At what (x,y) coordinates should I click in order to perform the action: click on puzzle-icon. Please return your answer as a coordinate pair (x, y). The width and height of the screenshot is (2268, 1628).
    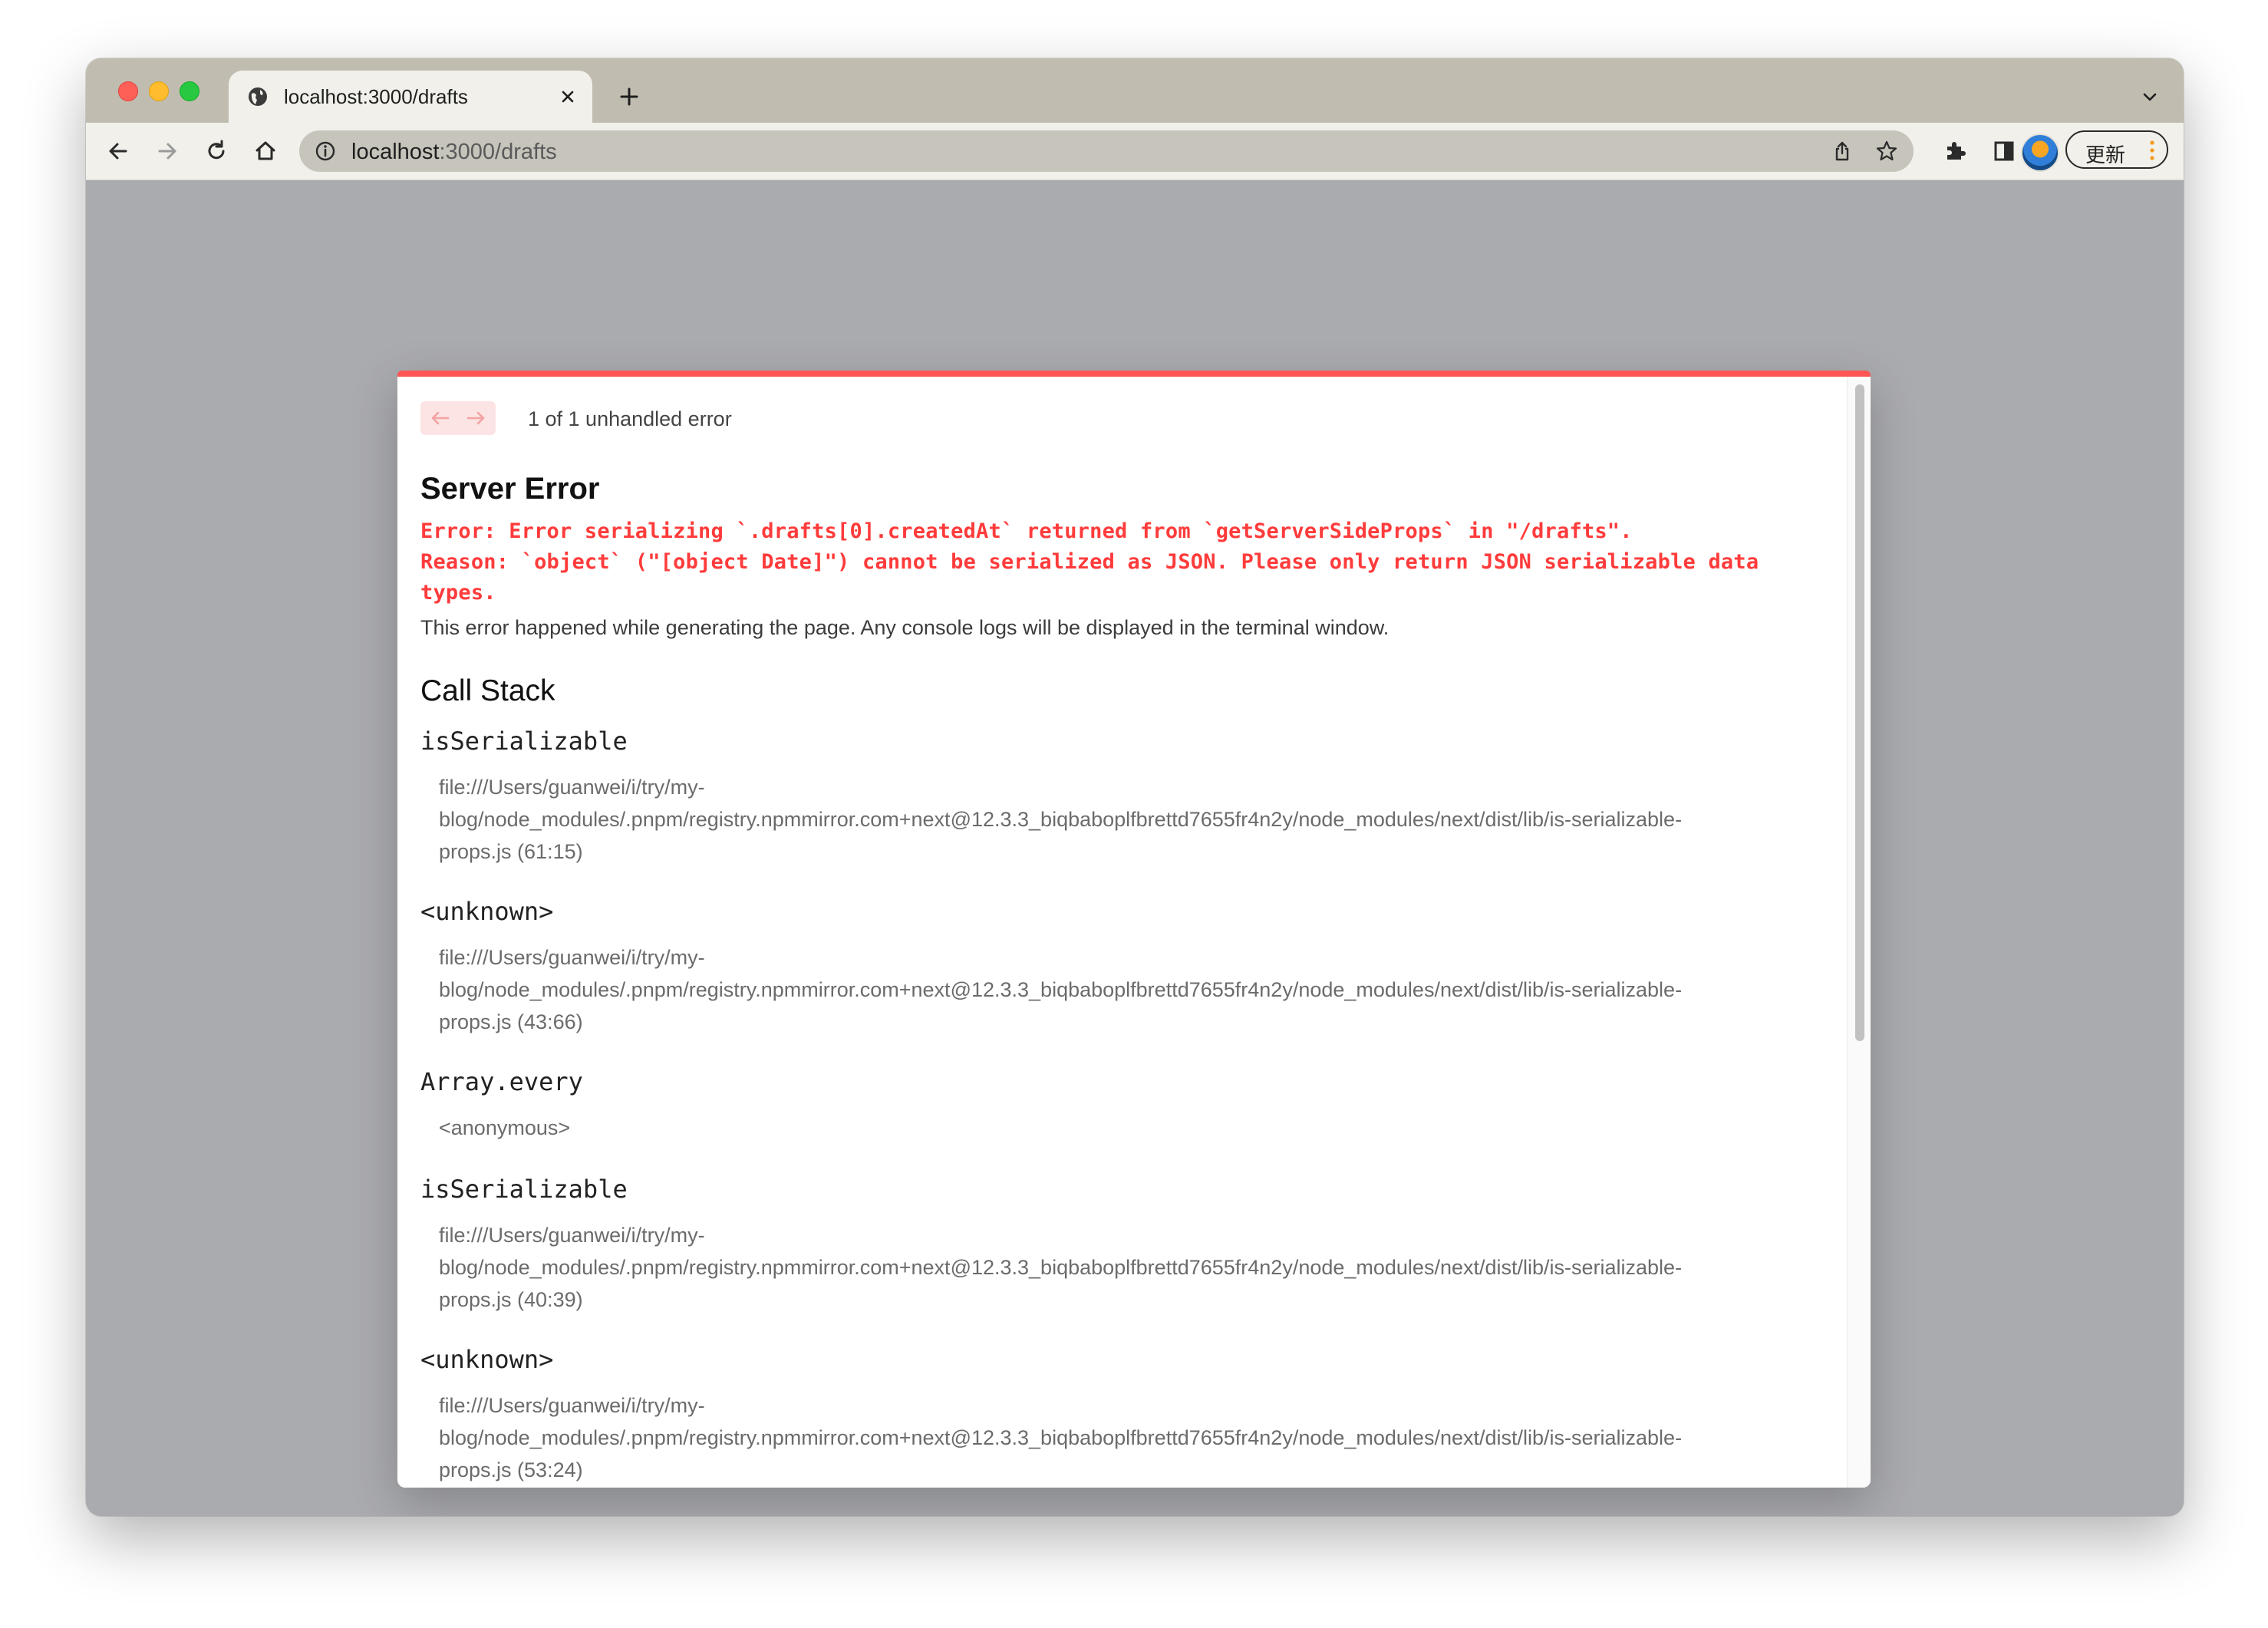
    Looking at the image, I should click on (1955, 151).